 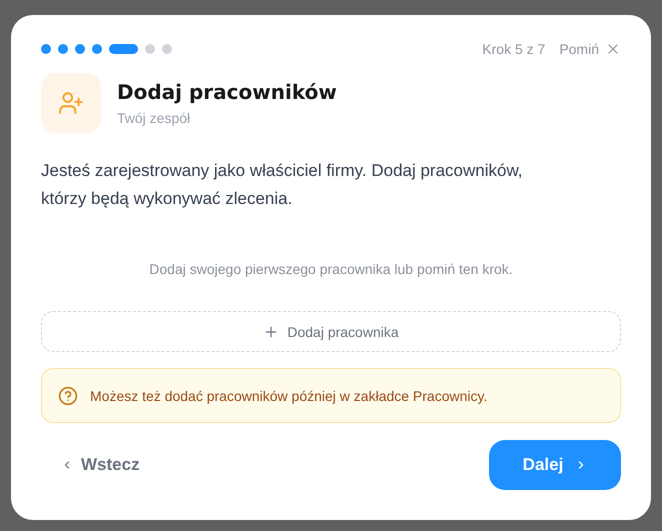 I want to click on dialog-subtitle: Twój zespół, so click(x=154, y=118).